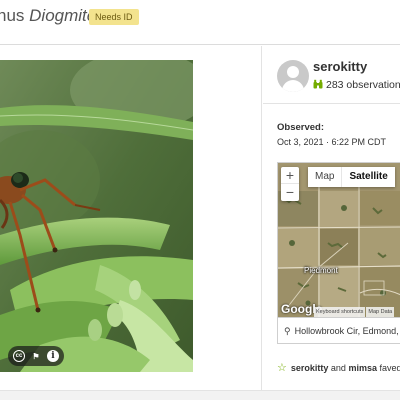 The width and height of the screenshot is (400, 400). What do you see at coordinates (290, 192) in the screenshot?
I see `zoom-out-button: −` at bounding box center [290, 192].